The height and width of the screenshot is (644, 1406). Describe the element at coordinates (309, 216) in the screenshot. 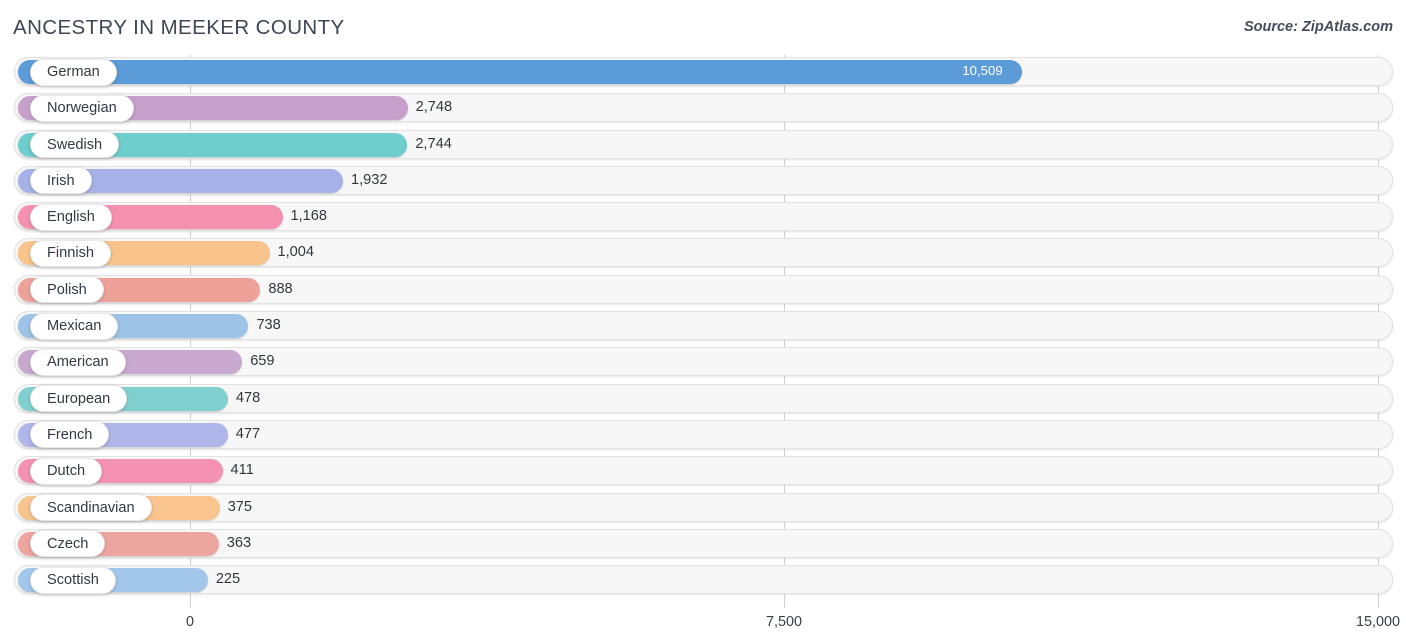

I see `bar-value-label: 1,168` at that location.